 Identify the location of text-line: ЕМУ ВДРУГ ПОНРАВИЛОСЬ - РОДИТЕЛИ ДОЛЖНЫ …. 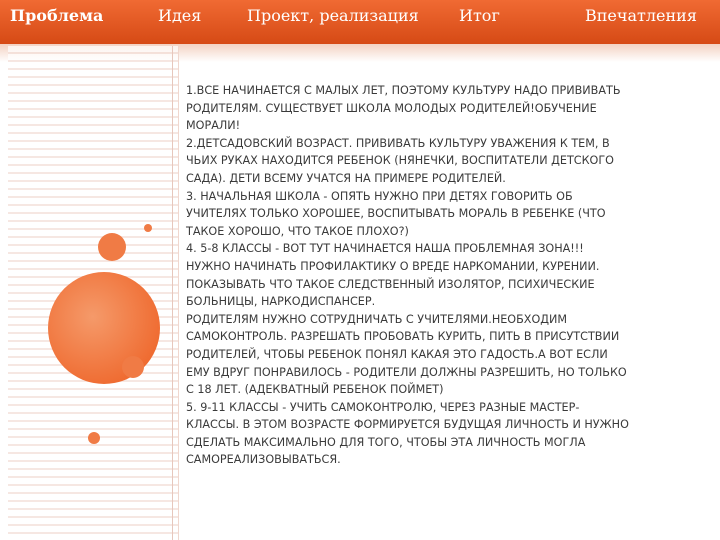
(406, 372).